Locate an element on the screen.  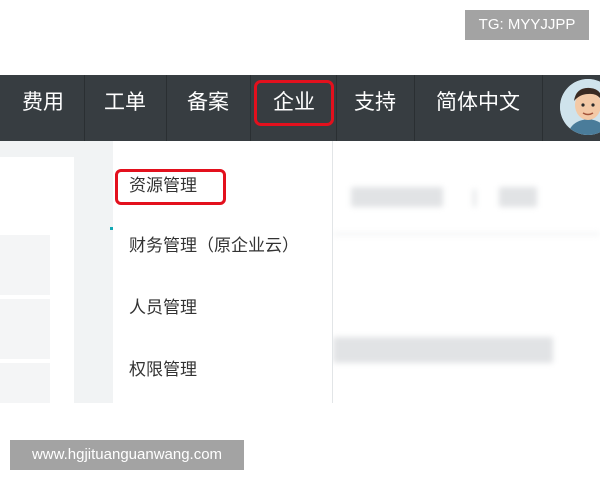
top-navbar: 费用 工单 备案 企业 支持 简体中文 is located at coordinates (300, 108).